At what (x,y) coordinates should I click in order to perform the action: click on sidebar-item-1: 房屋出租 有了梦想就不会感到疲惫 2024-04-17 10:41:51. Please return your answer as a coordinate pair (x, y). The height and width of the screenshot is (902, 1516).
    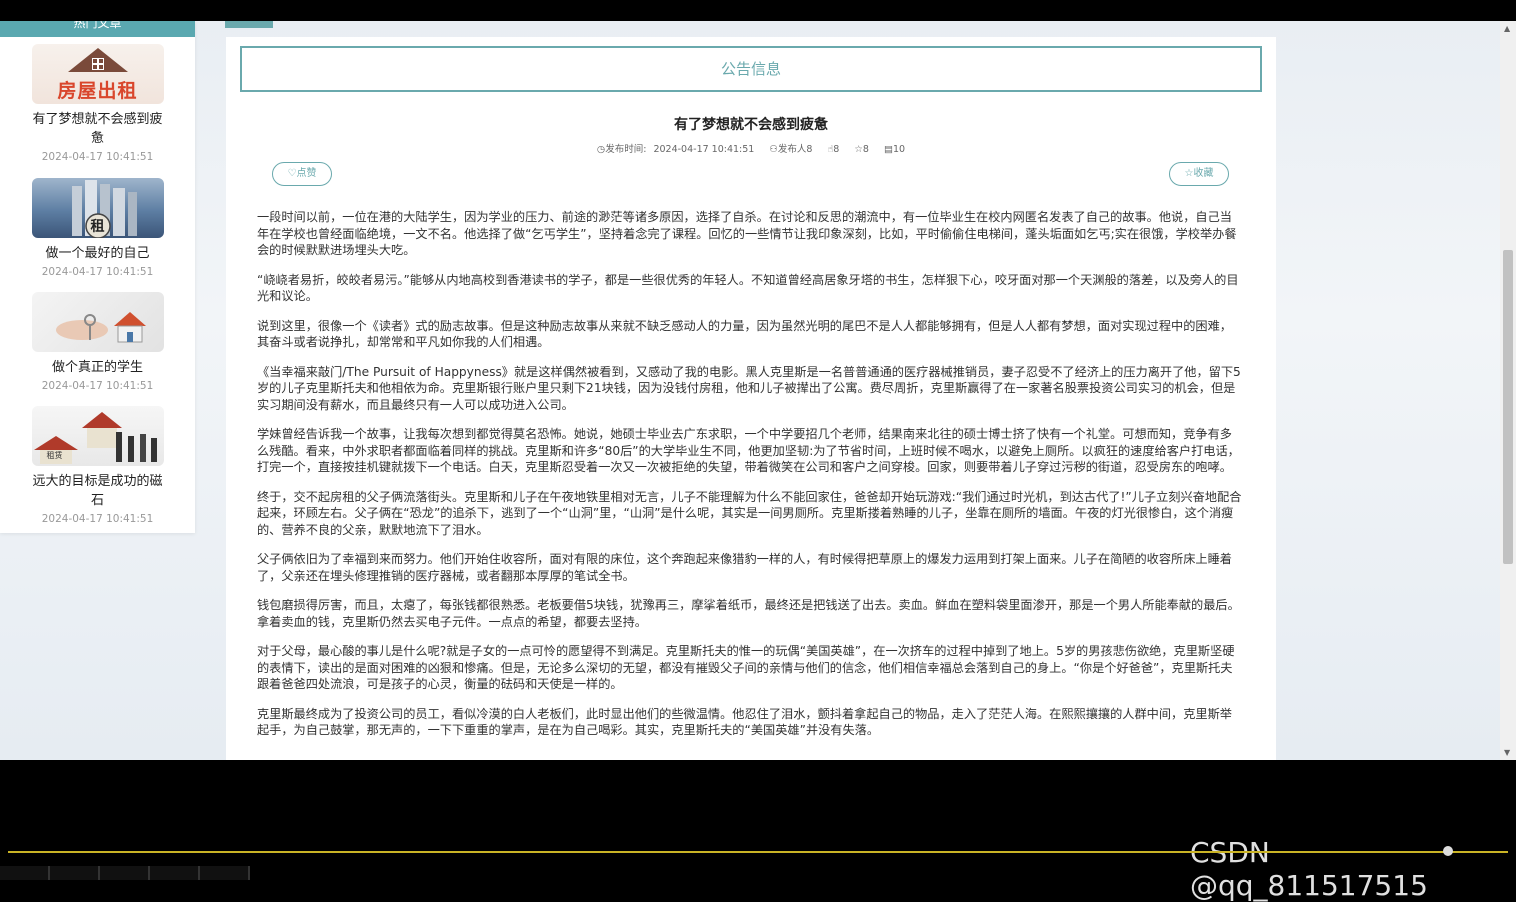
    Looking at the image, I should click on (97, 103).